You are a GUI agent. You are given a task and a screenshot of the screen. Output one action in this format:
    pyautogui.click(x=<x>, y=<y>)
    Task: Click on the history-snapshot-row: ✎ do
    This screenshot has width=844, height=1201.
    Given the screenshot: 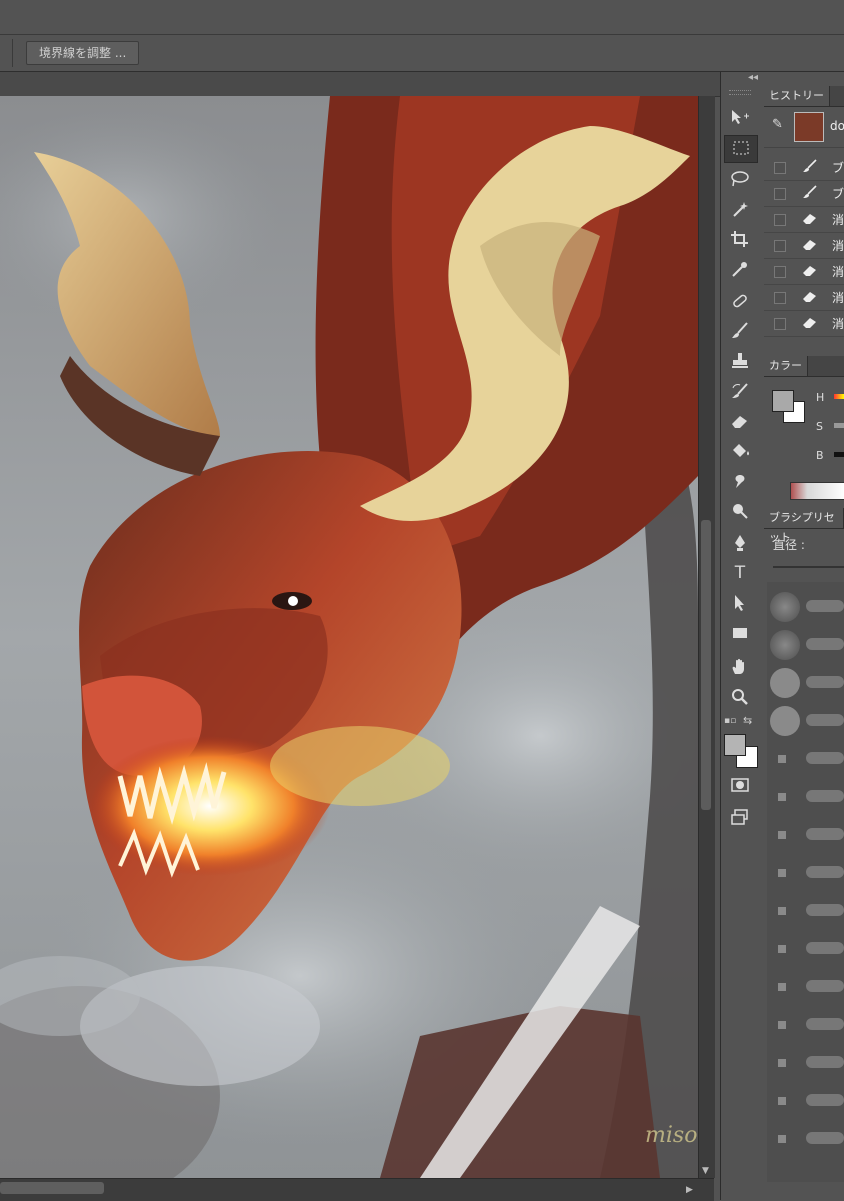 What is the action you would take?
    pyautogui.click(x=804, y=127)
    